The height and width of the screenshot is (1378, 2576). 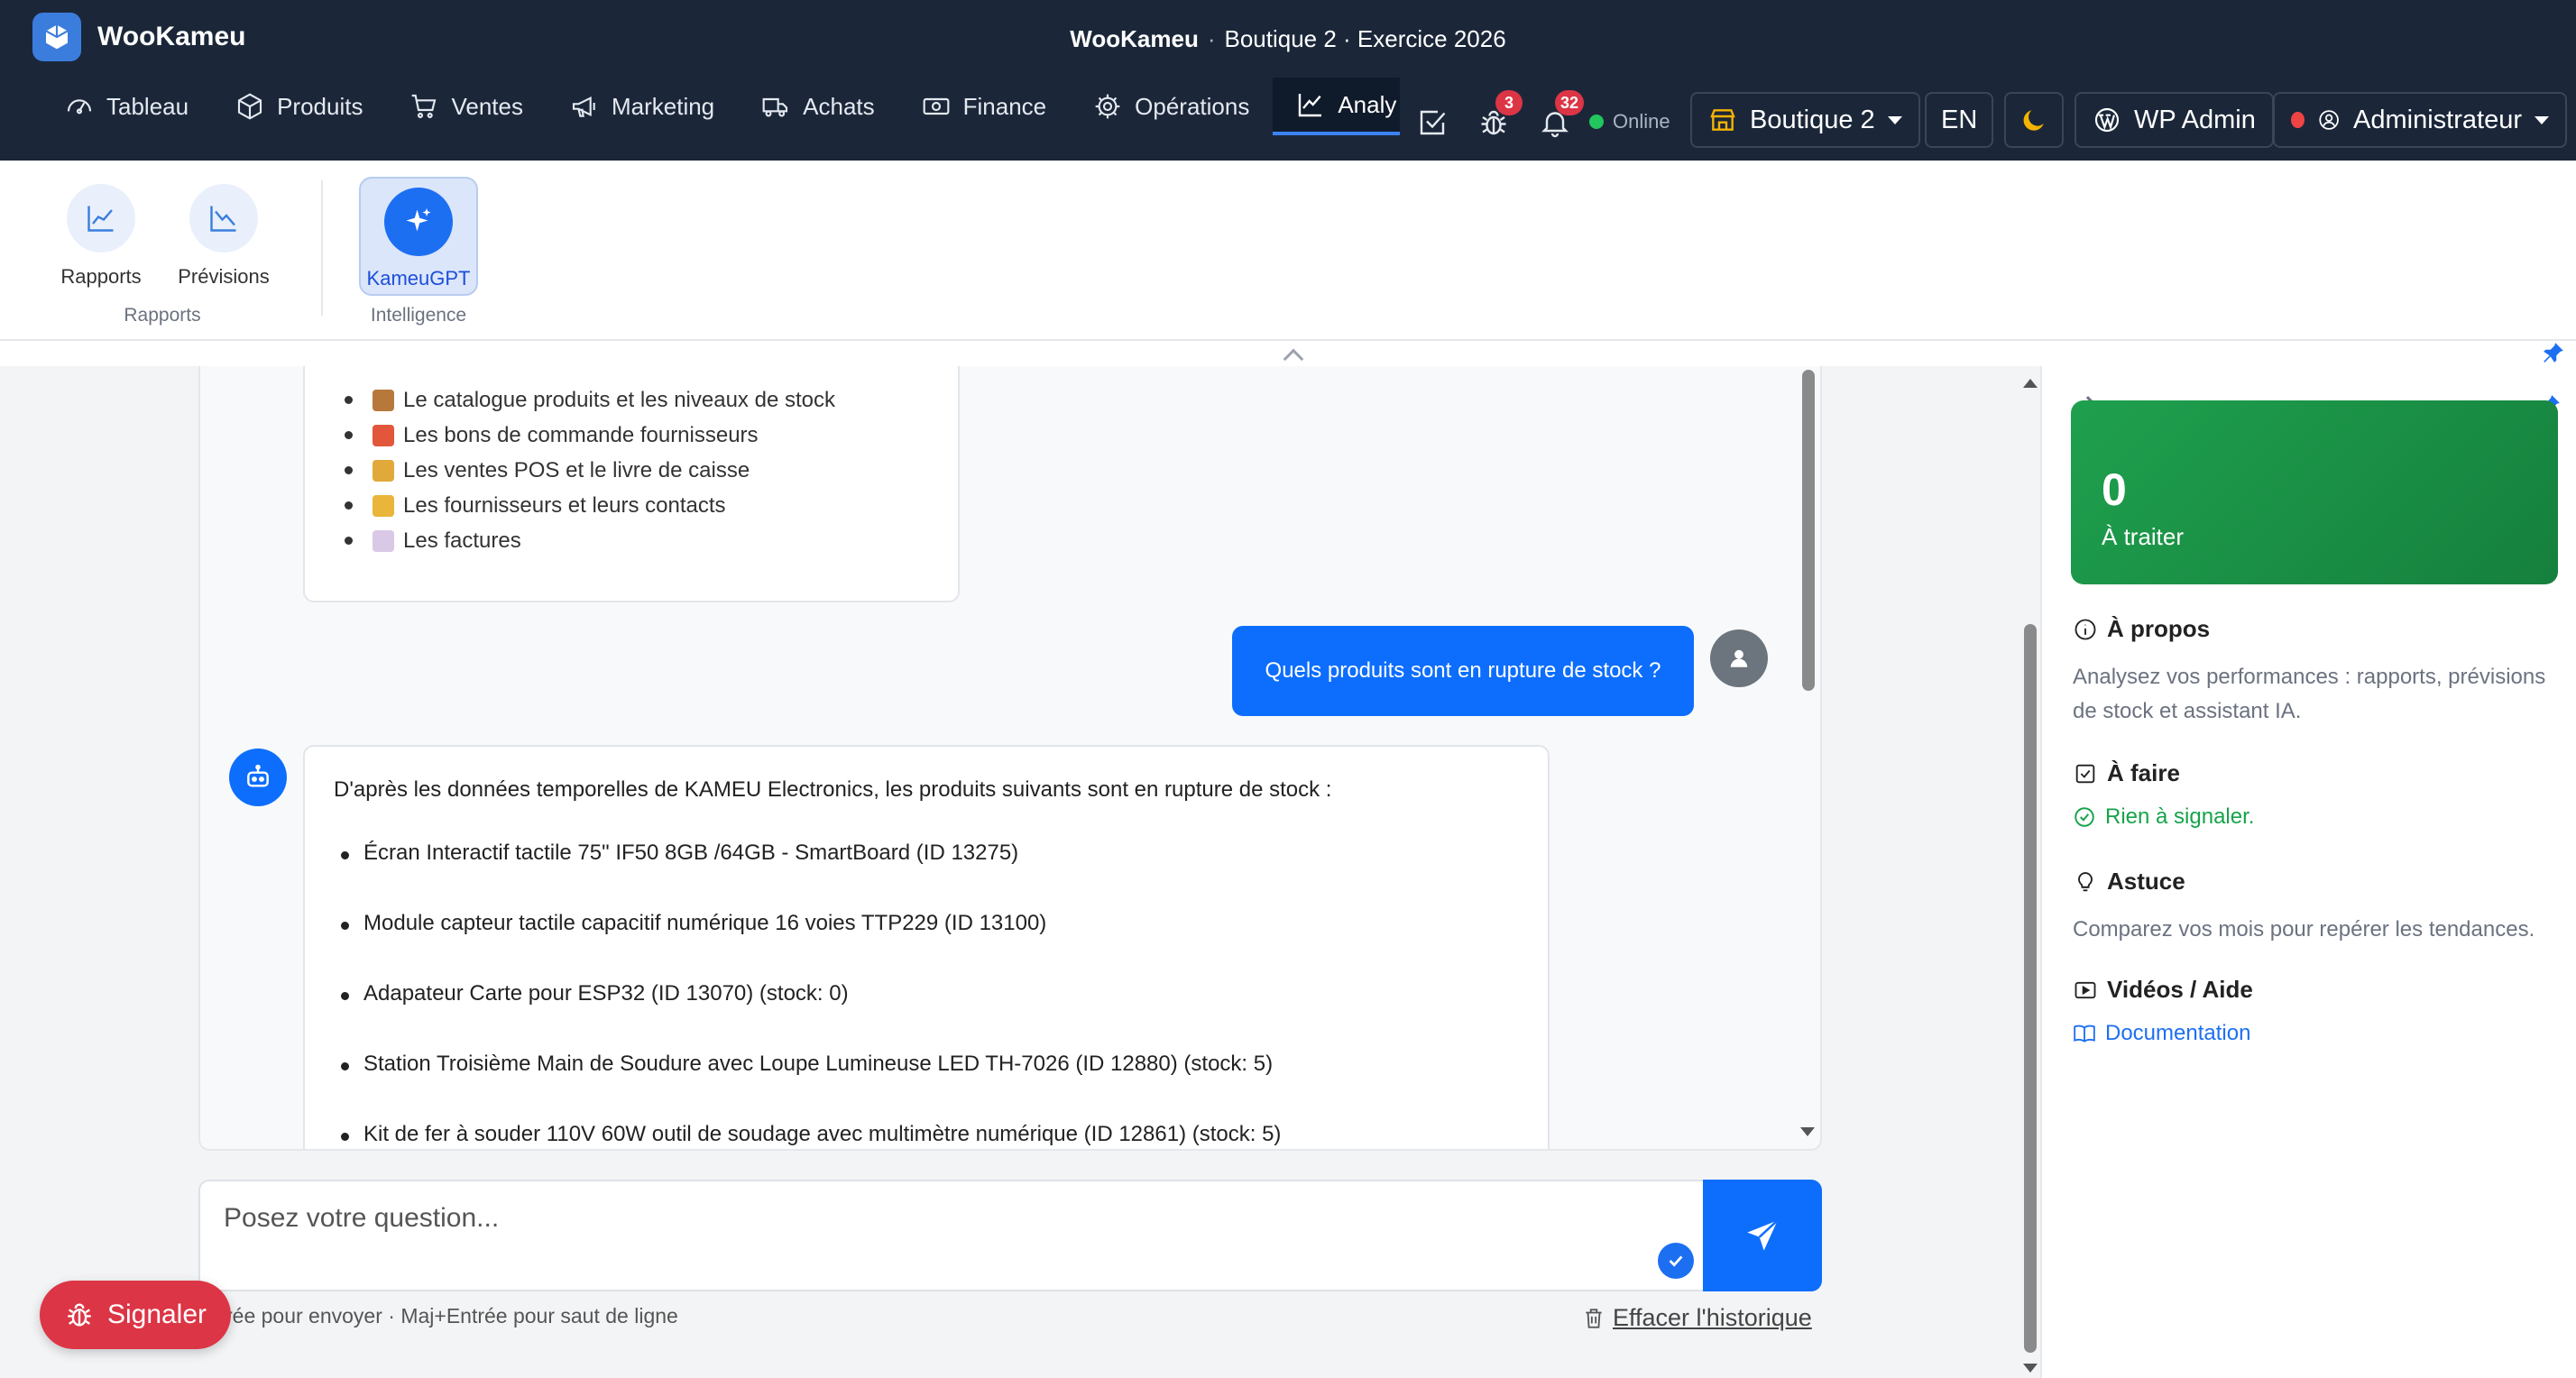 I want to click on wp-admin-button: WP Admin, so click(x=2174, y=120).